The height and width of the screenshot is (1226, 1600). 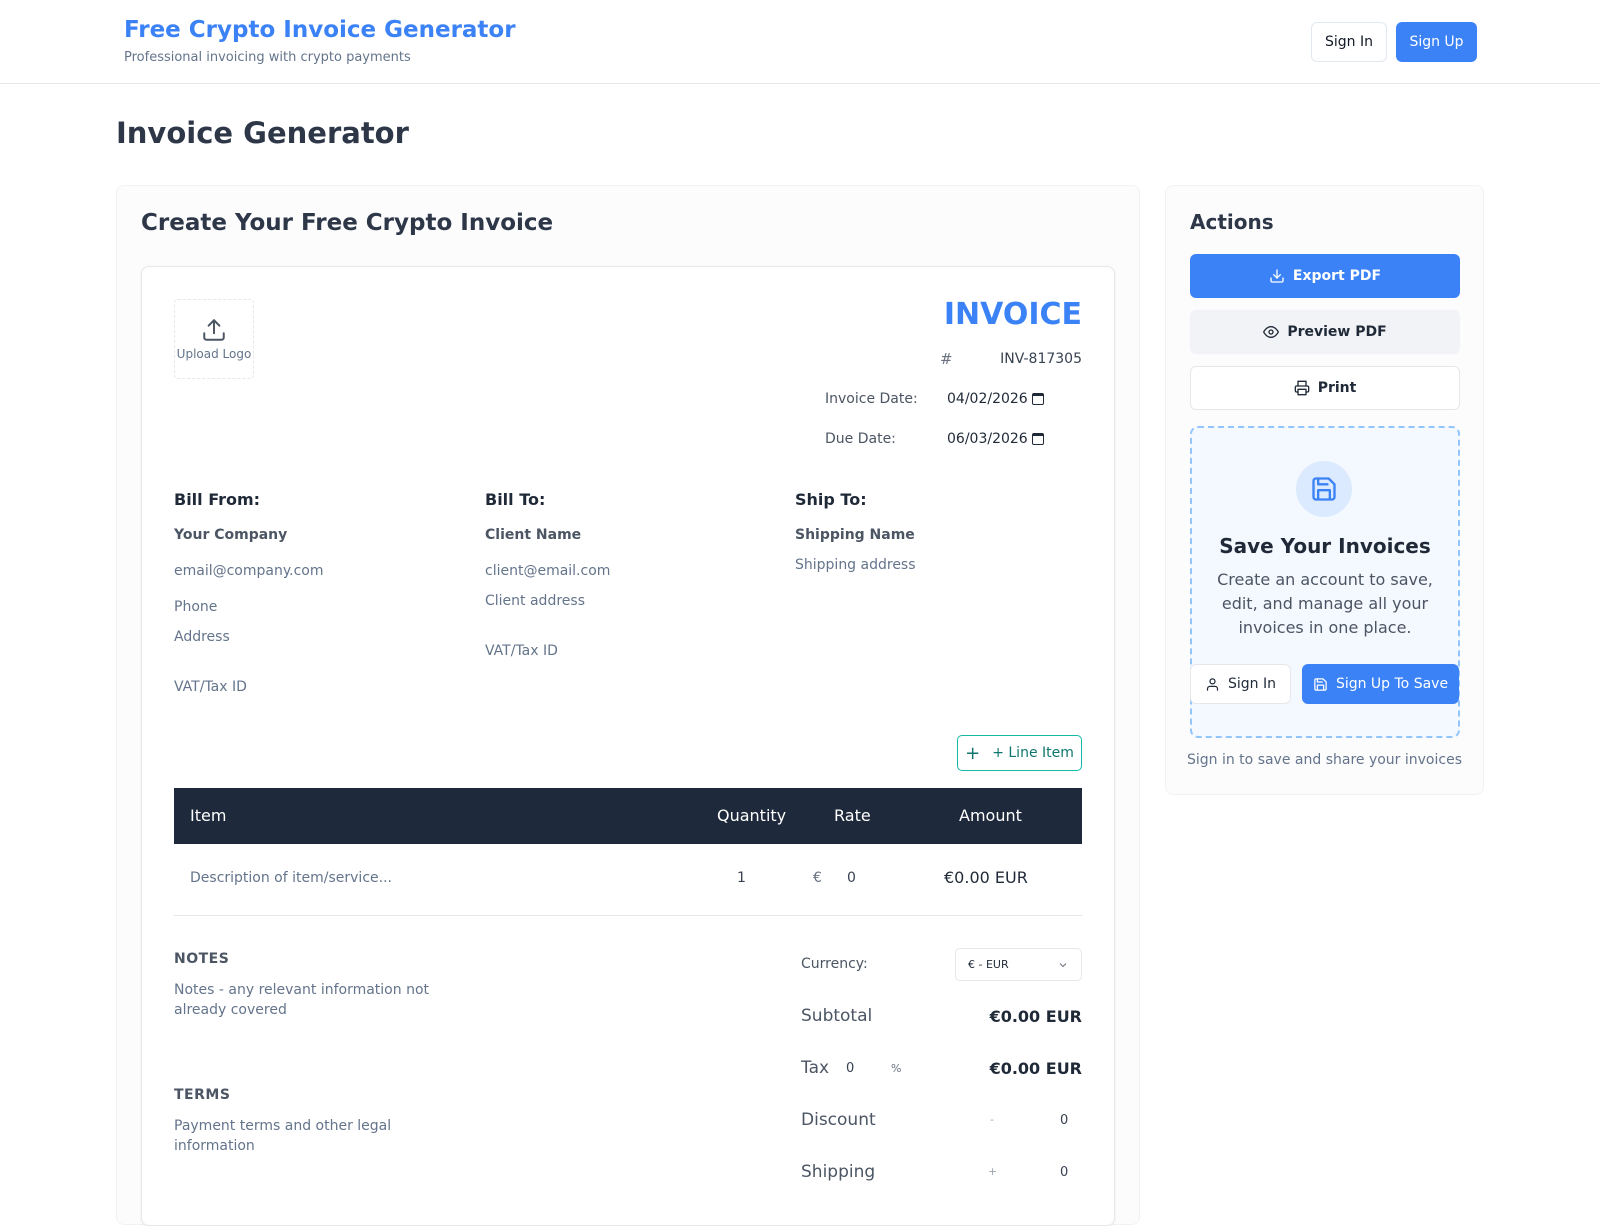 What do you see at coordinates (202, 637) in the screenshot?
I see `bill-from-address-input: Address` at bounding box center [202, 637].